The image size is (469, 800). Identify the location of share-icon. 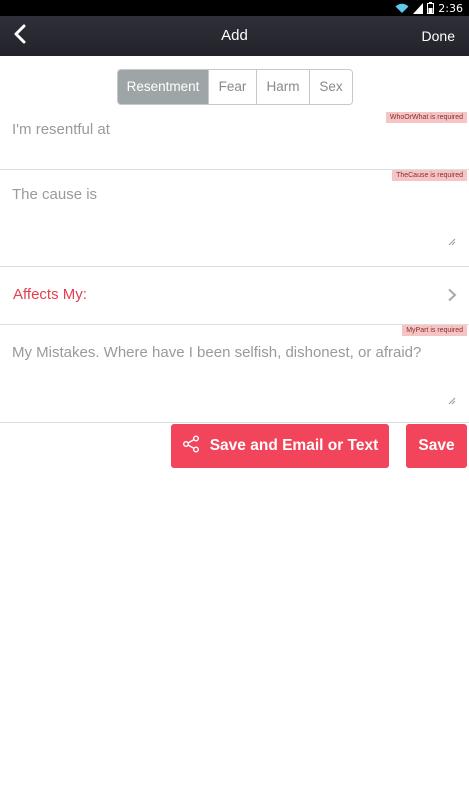
(191, 446).